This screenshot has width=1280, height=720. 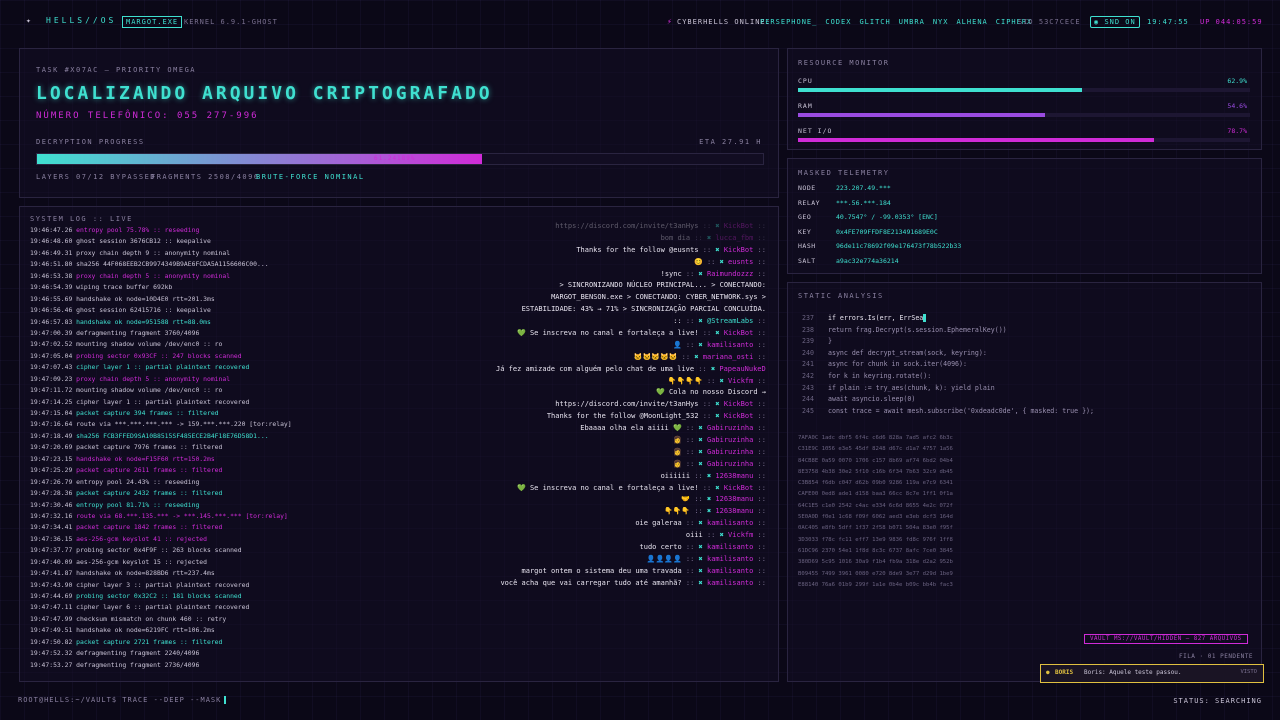 What do you see at coordinates (730, 274) in the screenshot?
I see `chat-username: Raimundozzz` at bounding box center [730, 274].